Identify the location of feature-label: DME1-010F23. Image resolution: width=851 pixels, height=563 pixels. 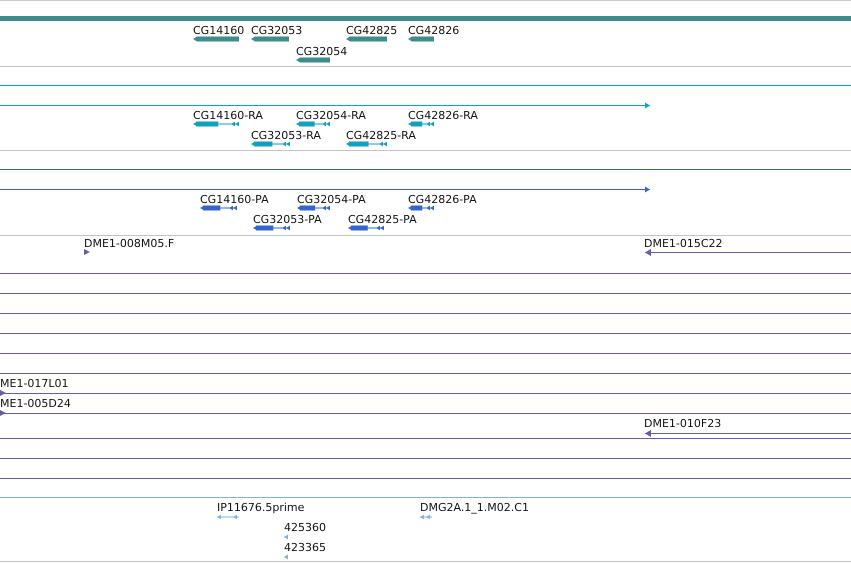
(683, 423).